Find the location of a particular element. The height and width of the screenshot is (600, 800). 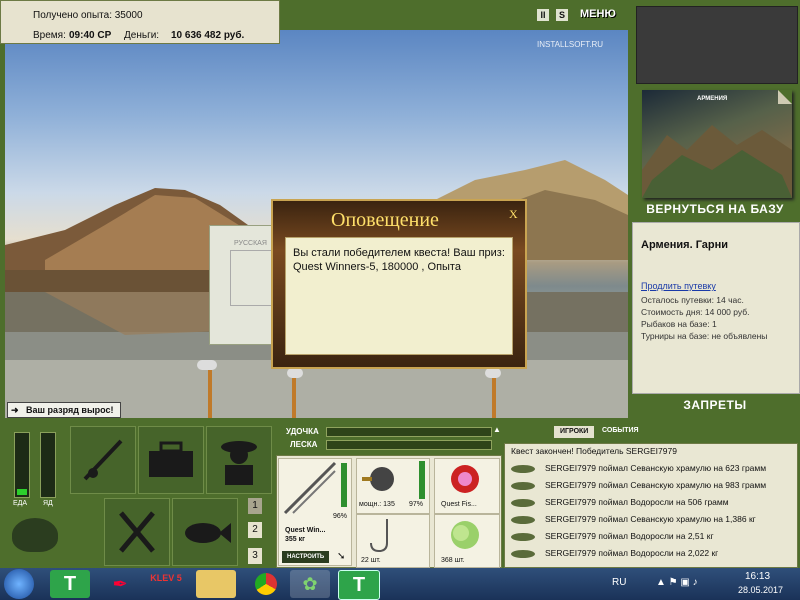

reel-icon-left is located at coordinates (207, 365).